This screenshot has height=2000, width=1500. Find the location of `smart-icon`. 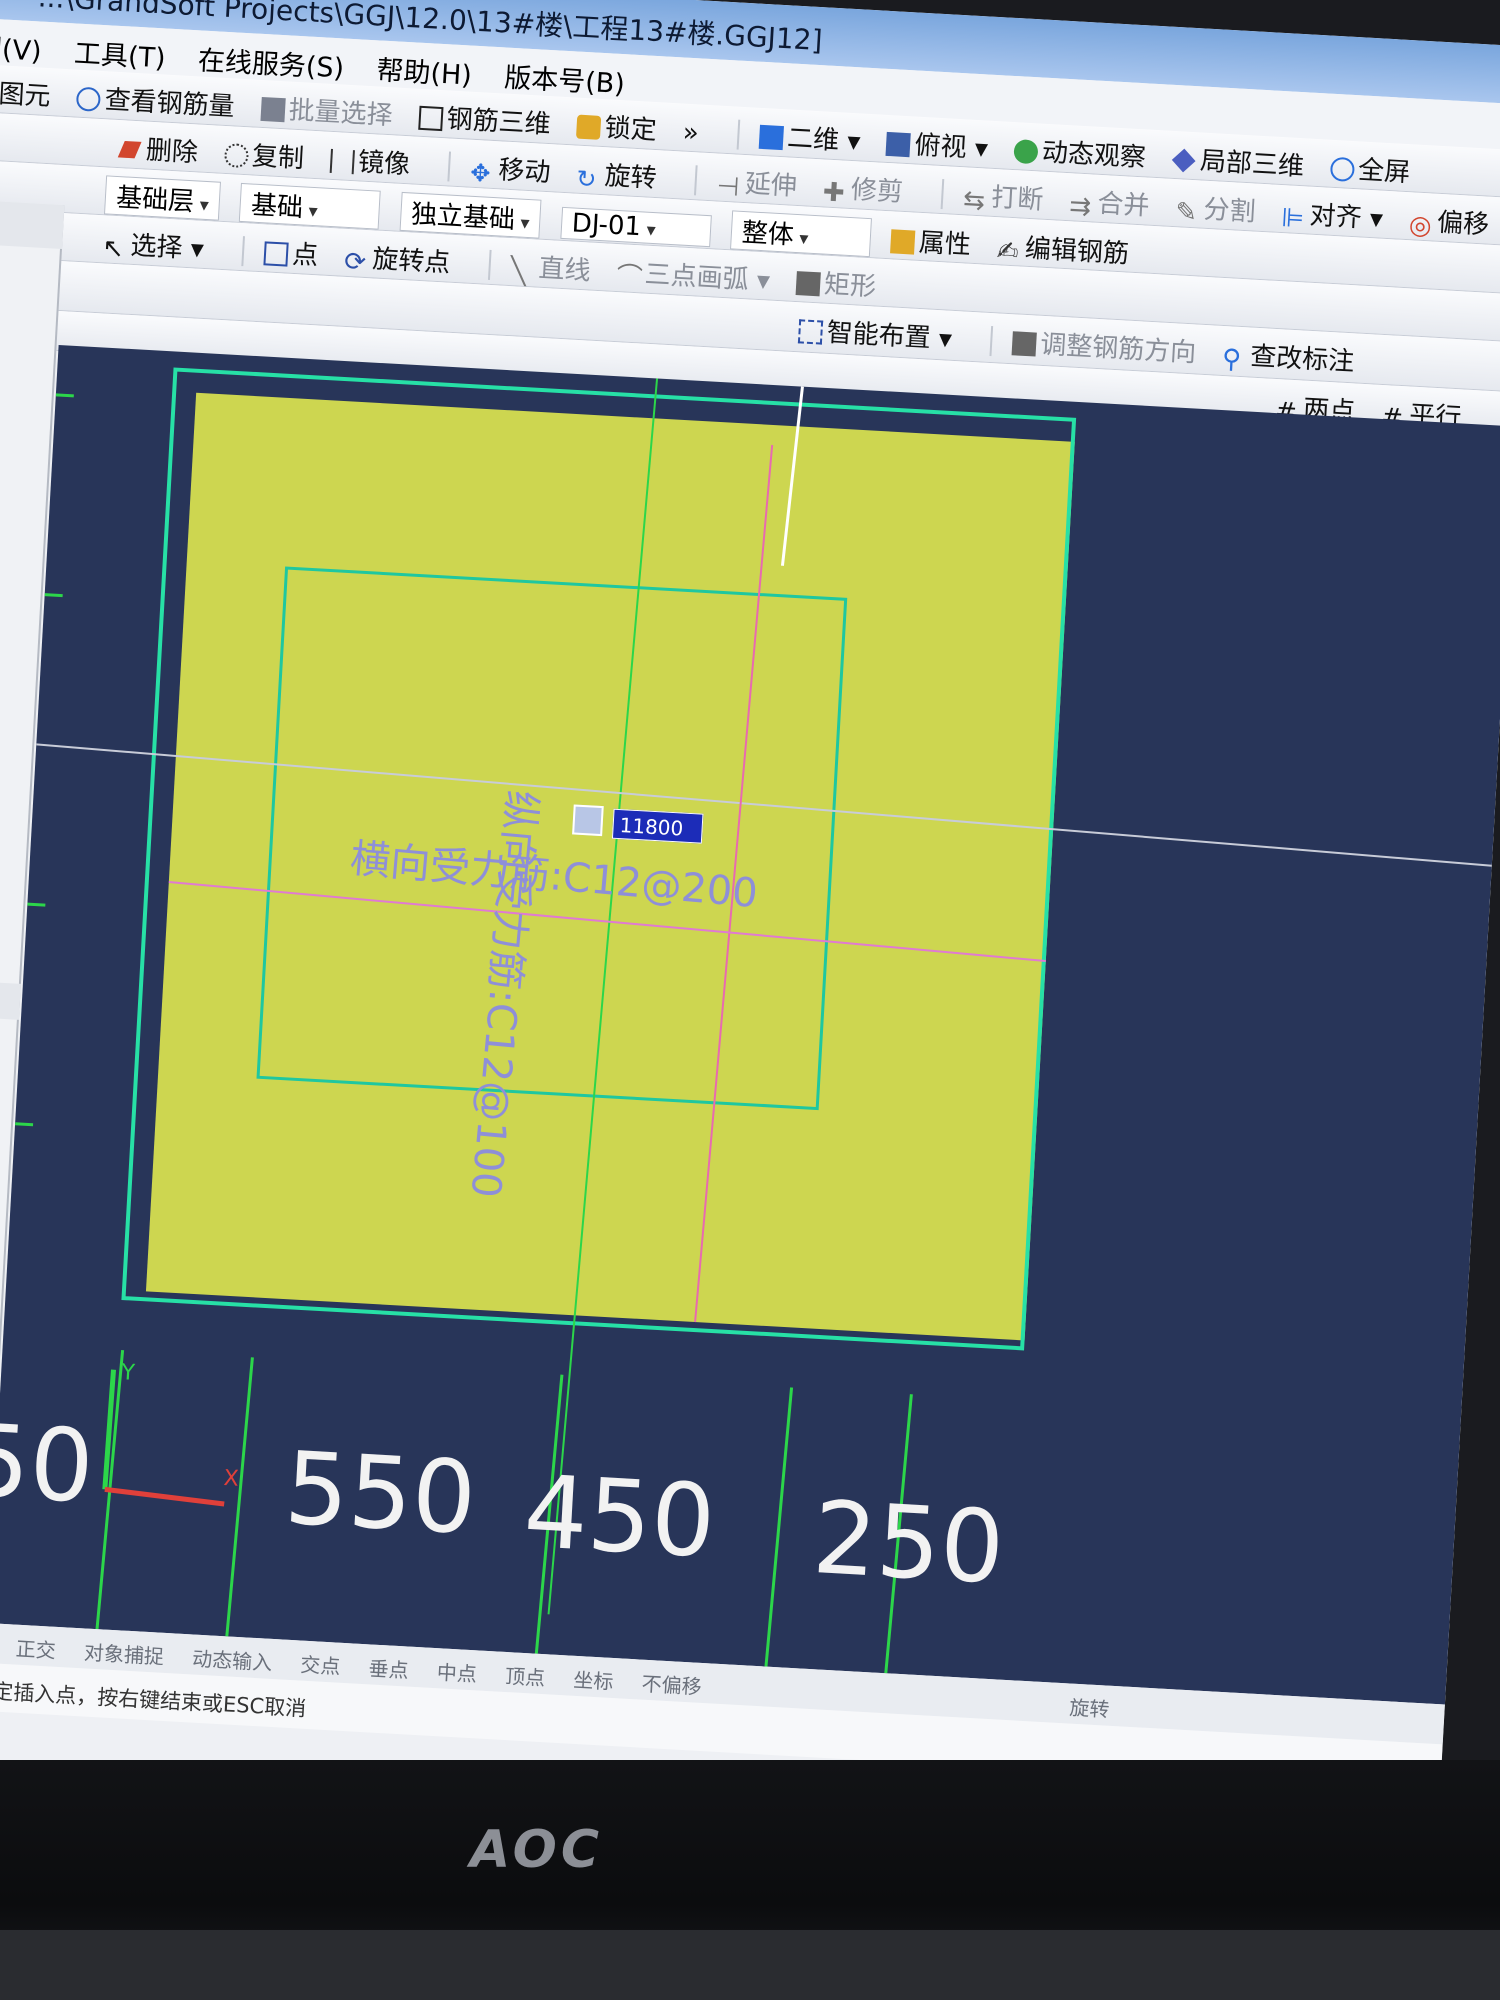

smart-icon is located at coordinates (811, 332).